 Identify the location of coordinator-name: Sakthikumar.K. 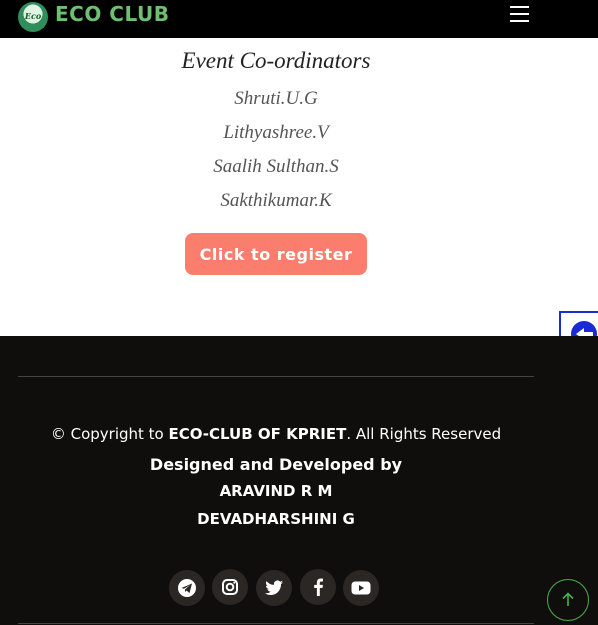
(276, 200).